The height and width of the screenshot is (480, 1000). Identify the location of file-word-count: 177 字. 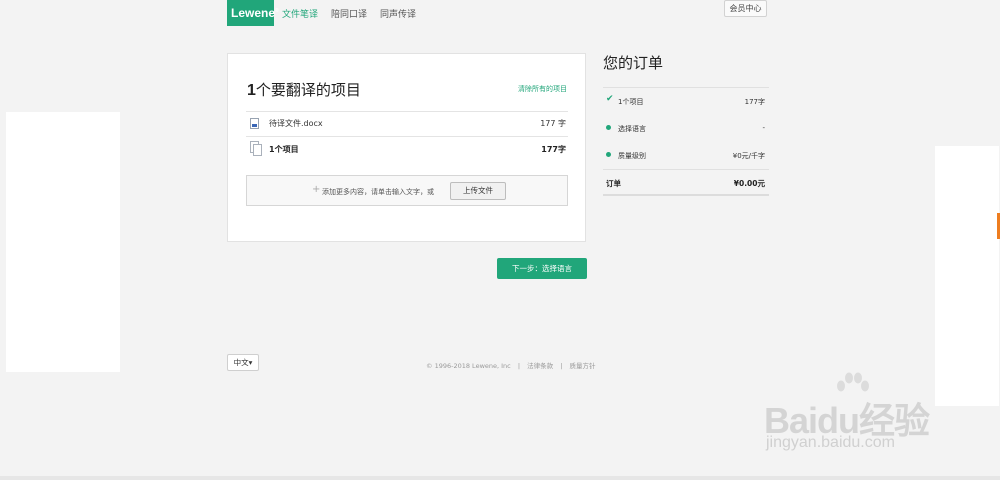
(553, 123).